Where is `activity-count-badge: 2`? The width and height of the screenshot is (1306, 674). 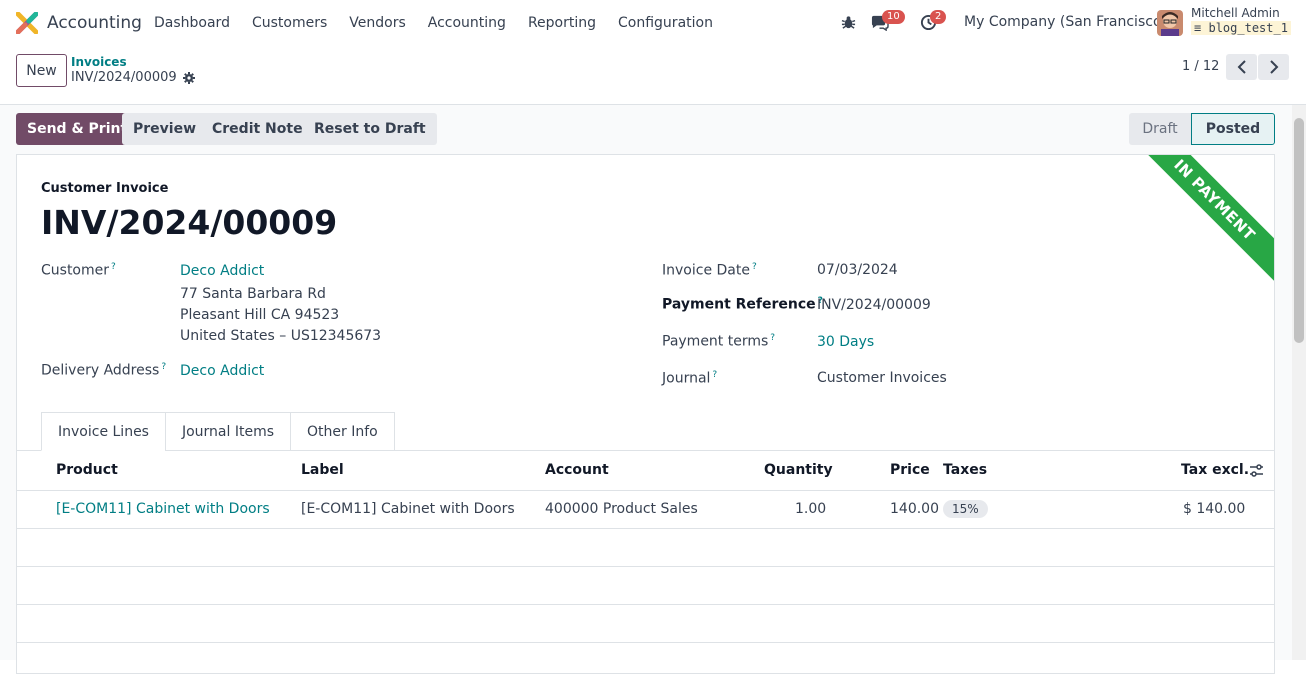 activity-count-badge: 2 is located at coordinates (938, 17).